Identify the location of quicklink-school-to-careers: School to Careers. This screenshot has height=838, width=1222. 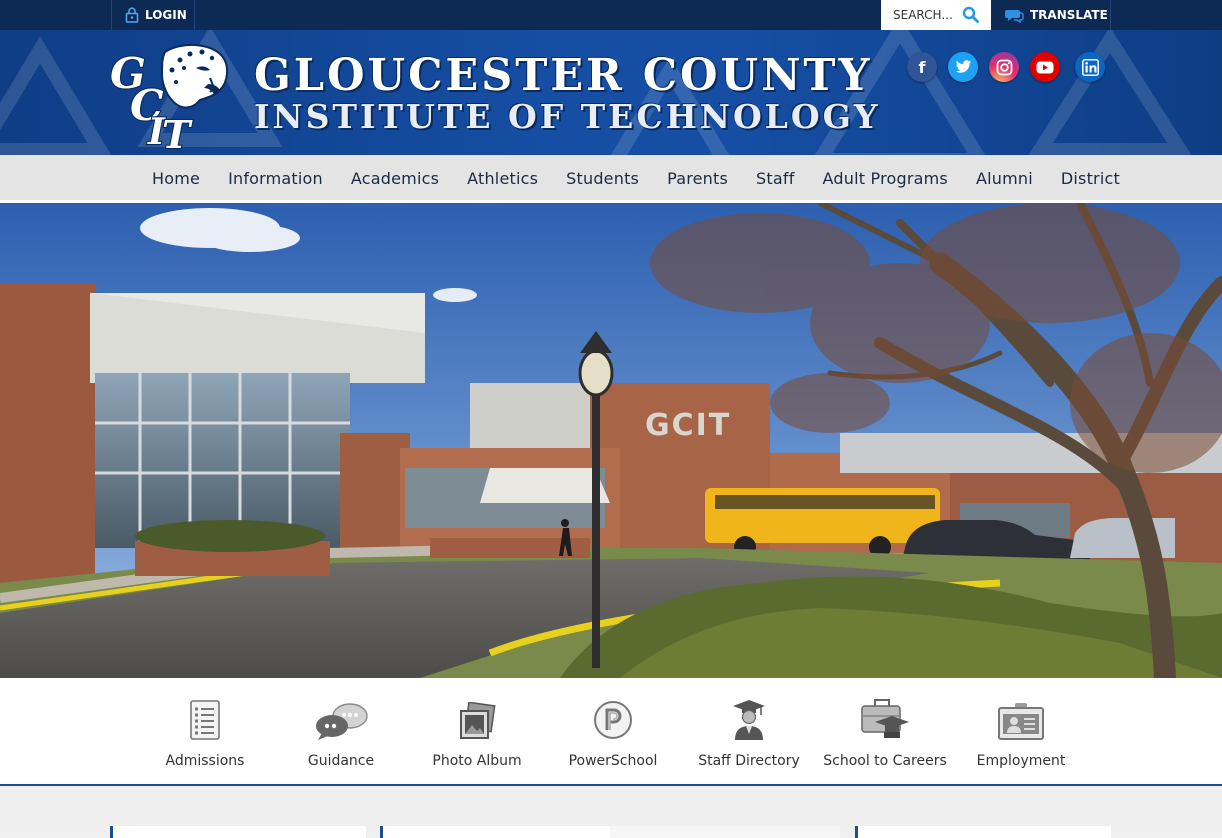
(885, 732).